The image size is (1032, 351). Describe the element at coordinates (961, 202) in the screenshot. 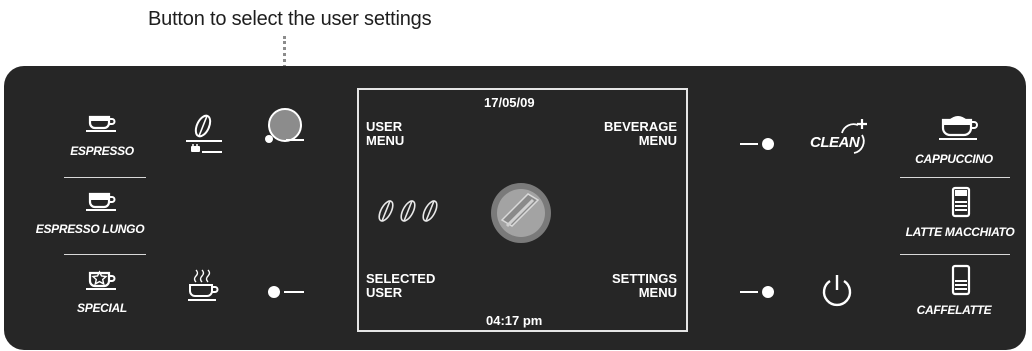

I see `latte-macchiato-glass-icon` at that location.